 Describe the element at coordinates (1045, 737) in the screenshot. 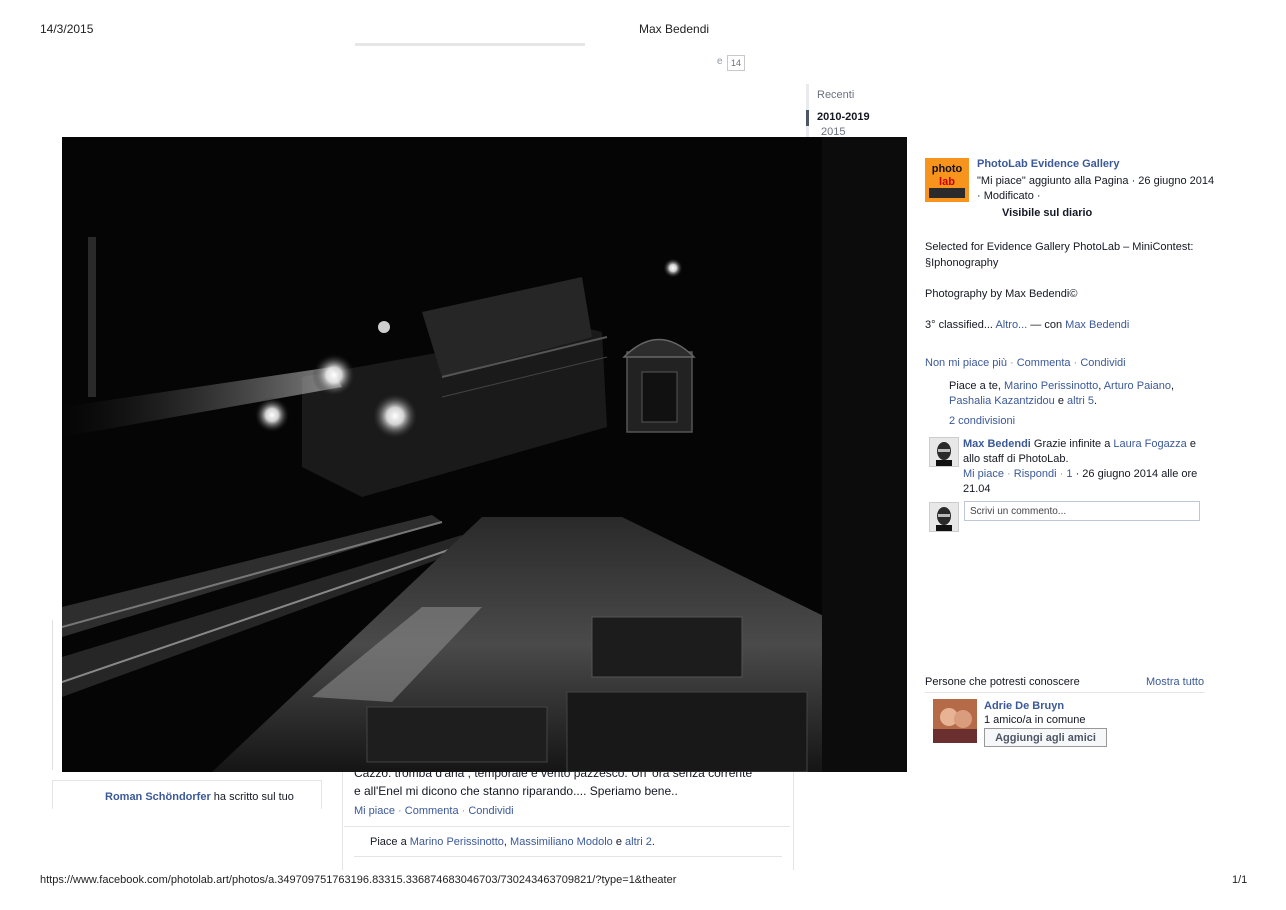

I see `add-friend-button: Aggiungi agli amici` at that location.